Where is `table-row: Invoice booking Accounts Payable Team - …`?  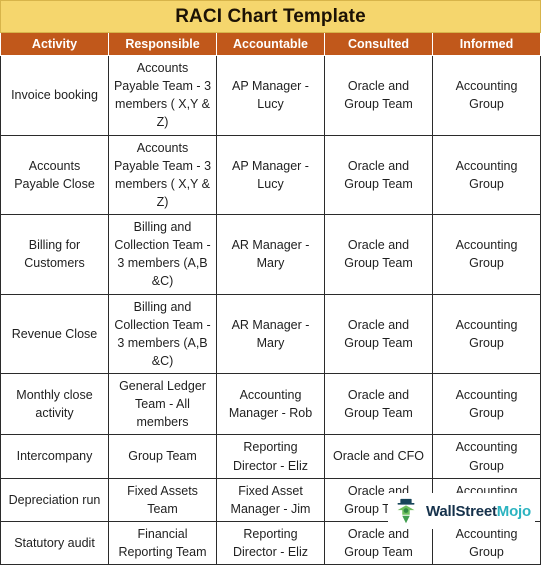 table-row: Invoice booking Accounts Payable Team - … is located at coordinates (270, 95).